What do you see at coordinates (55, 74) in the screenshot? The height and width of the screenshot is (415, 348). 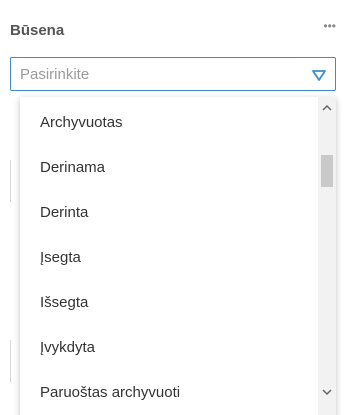 I see `select-placeholder: Pasirinkite` at bounding box center [55, 74].